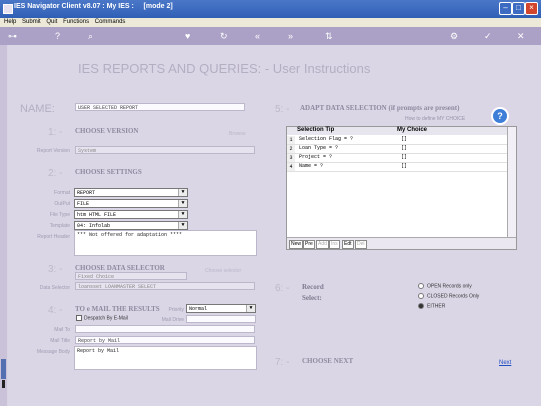  I want to click on checkbox-box, so click(79, 318).